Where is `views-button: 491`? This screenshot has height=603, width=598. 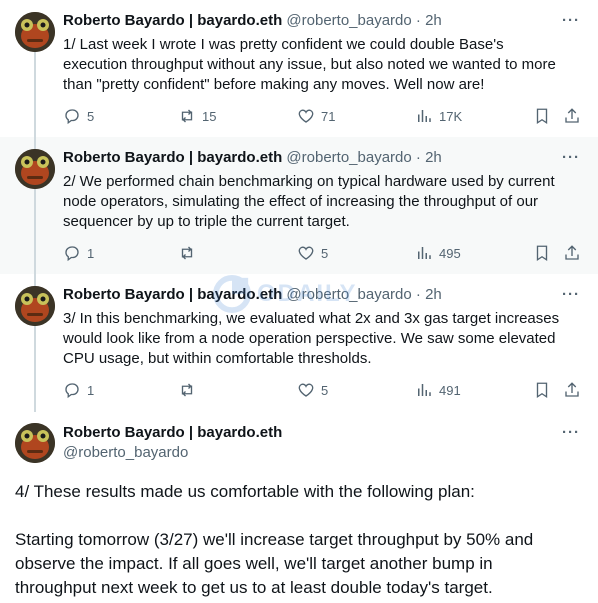 views-button: 491 is located at coordinates (438, 390).